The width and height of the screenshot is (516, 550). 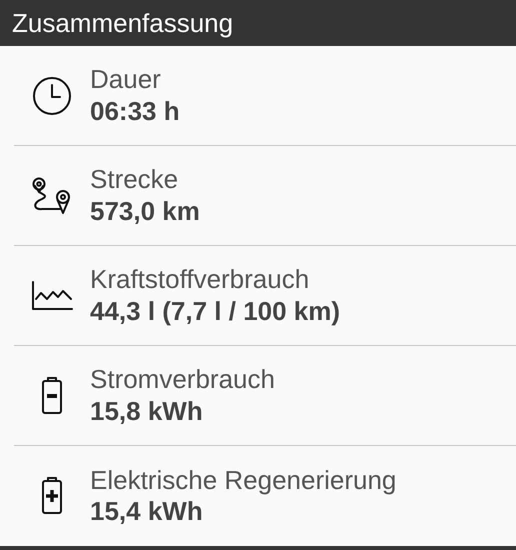 I want to click on item-value: 15,8 kWh, so click(x=147, y=411).